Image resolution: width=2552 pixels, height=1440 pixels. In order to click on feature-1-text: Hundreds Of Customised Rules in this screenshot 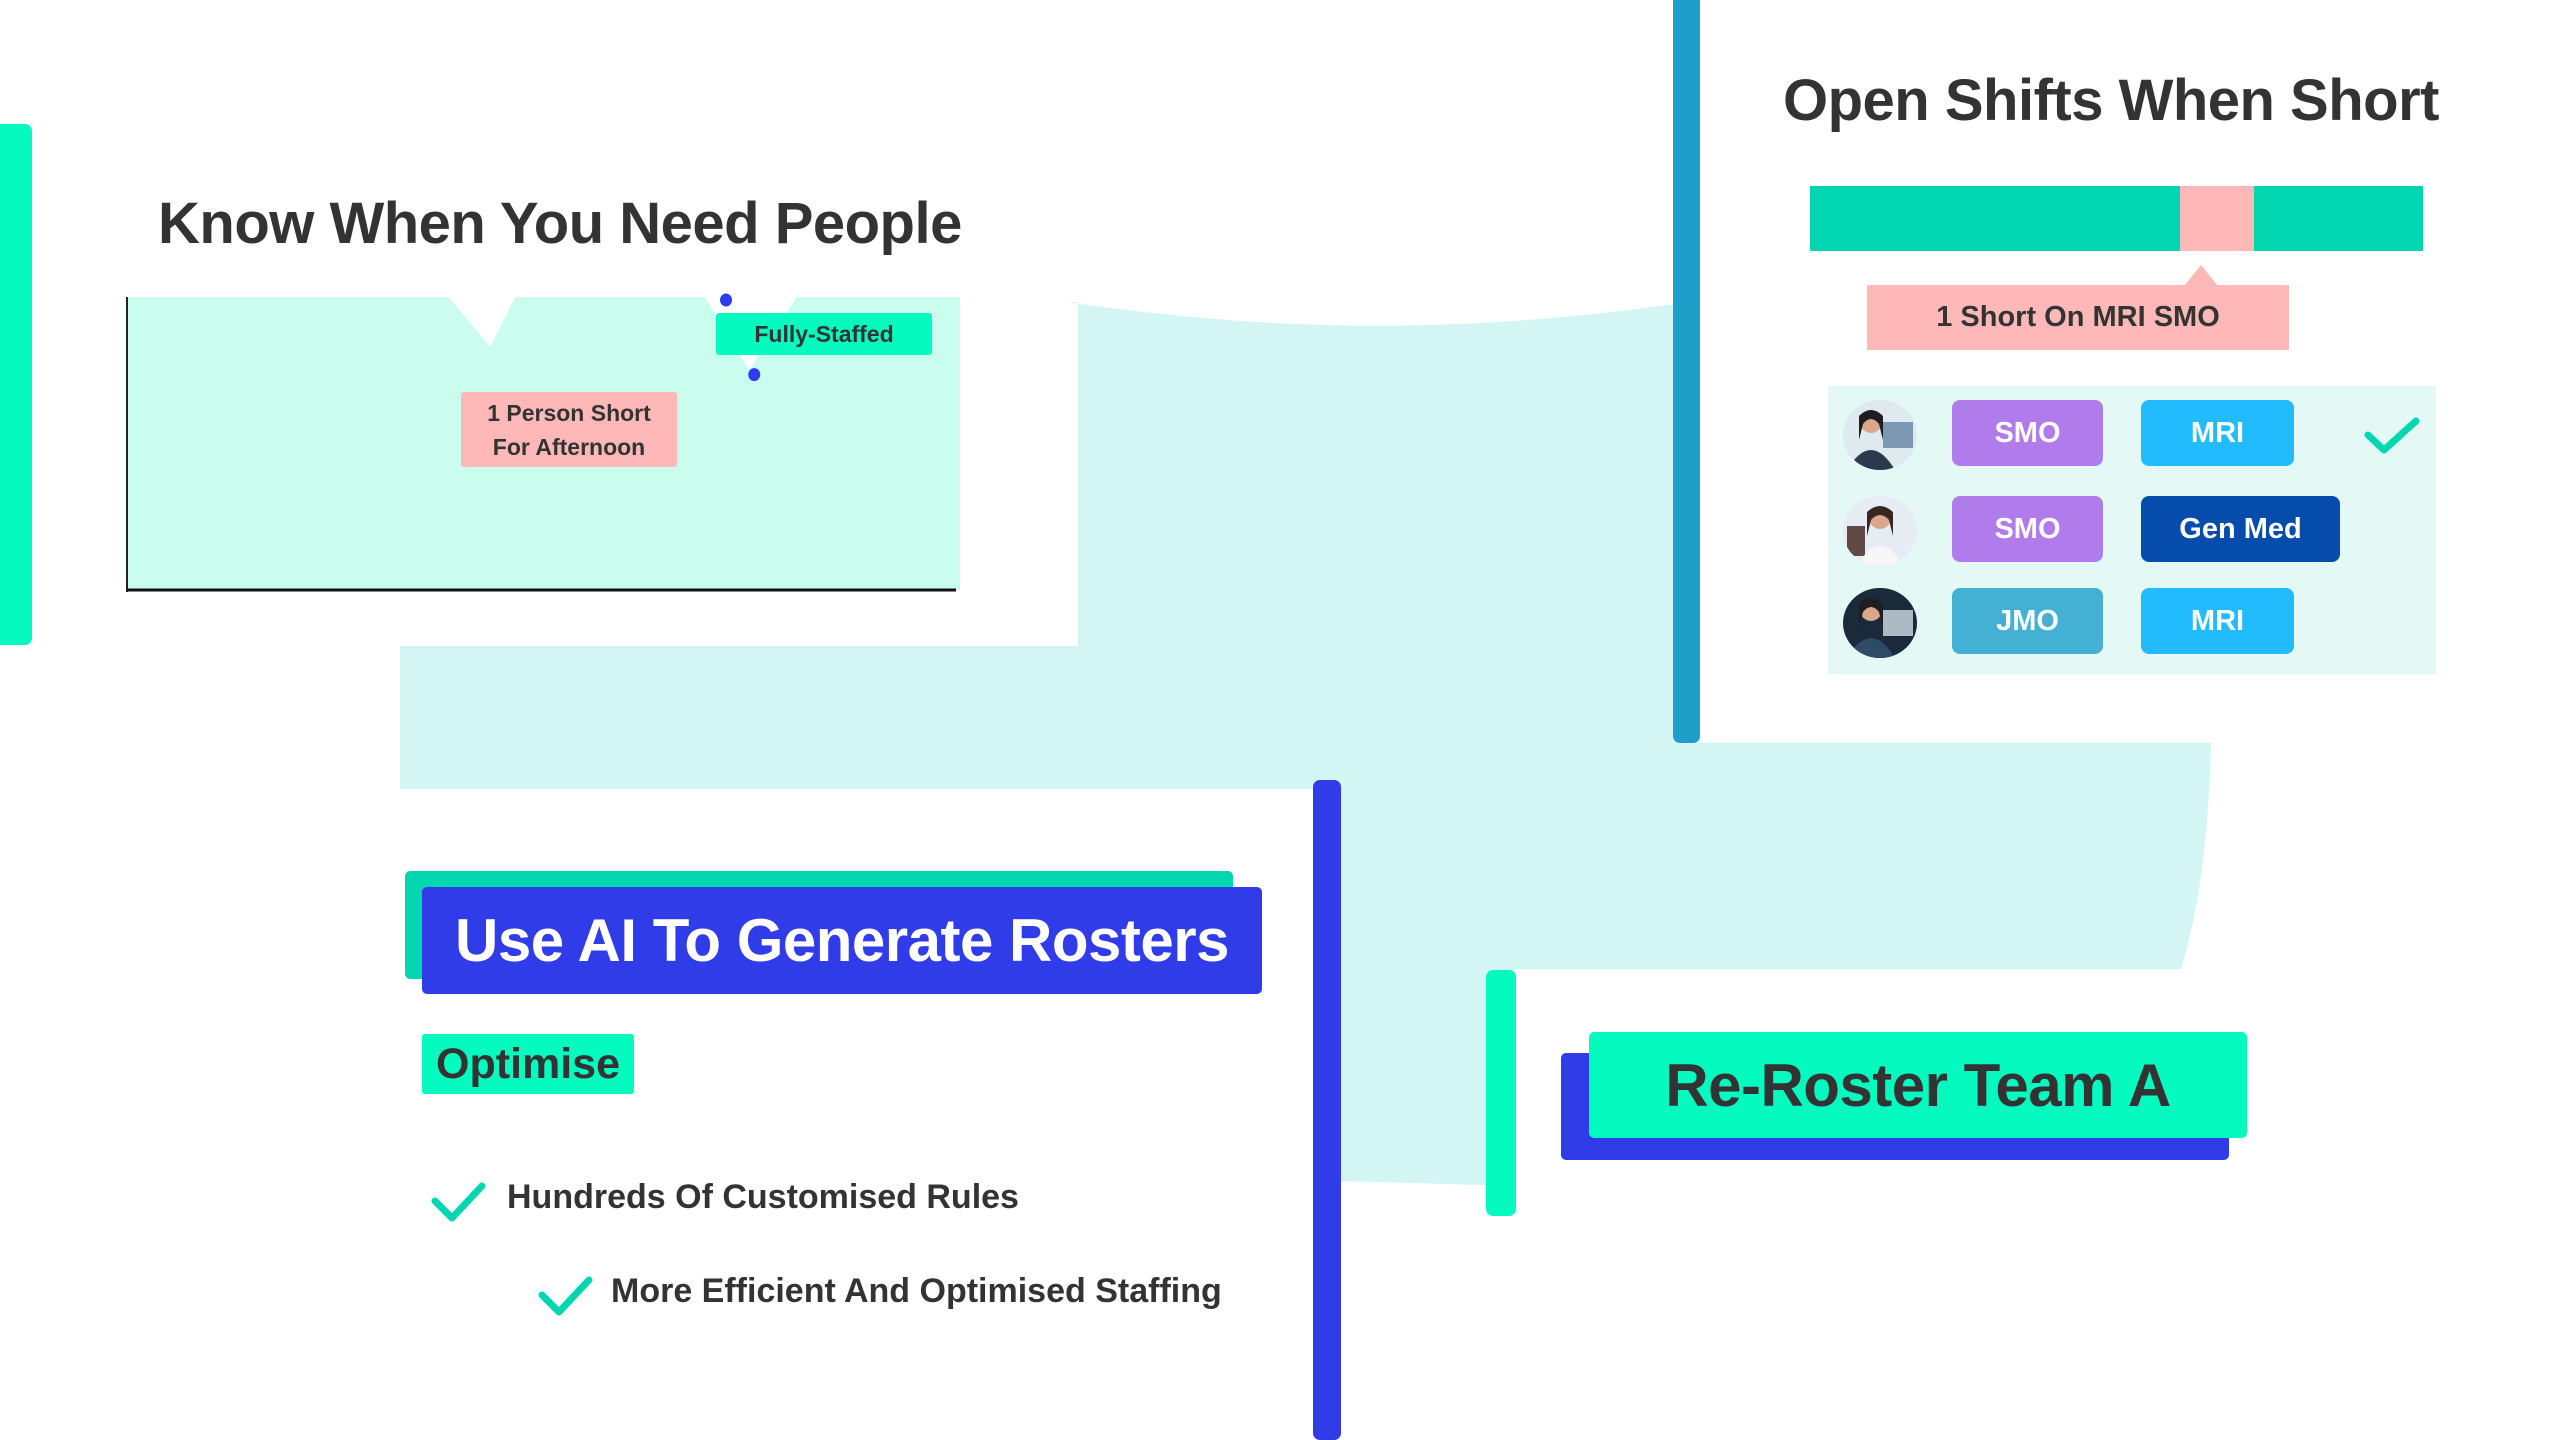, I will do `click(763, 1197)`.